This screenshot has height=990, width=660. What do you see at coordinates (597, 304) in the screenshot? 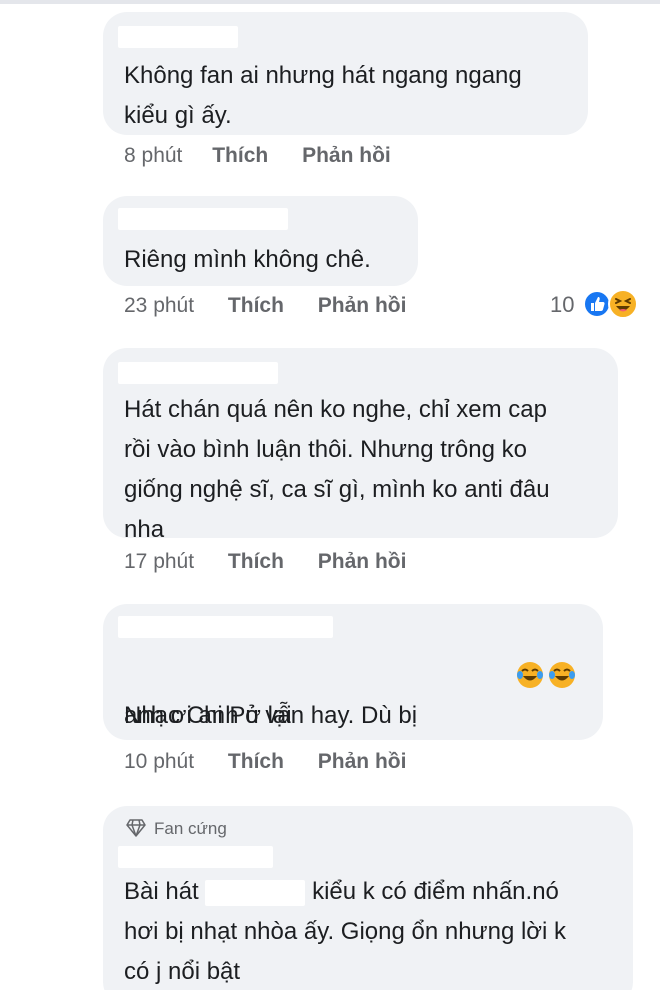
I see `like-icon` at bounding box center [597, 304].